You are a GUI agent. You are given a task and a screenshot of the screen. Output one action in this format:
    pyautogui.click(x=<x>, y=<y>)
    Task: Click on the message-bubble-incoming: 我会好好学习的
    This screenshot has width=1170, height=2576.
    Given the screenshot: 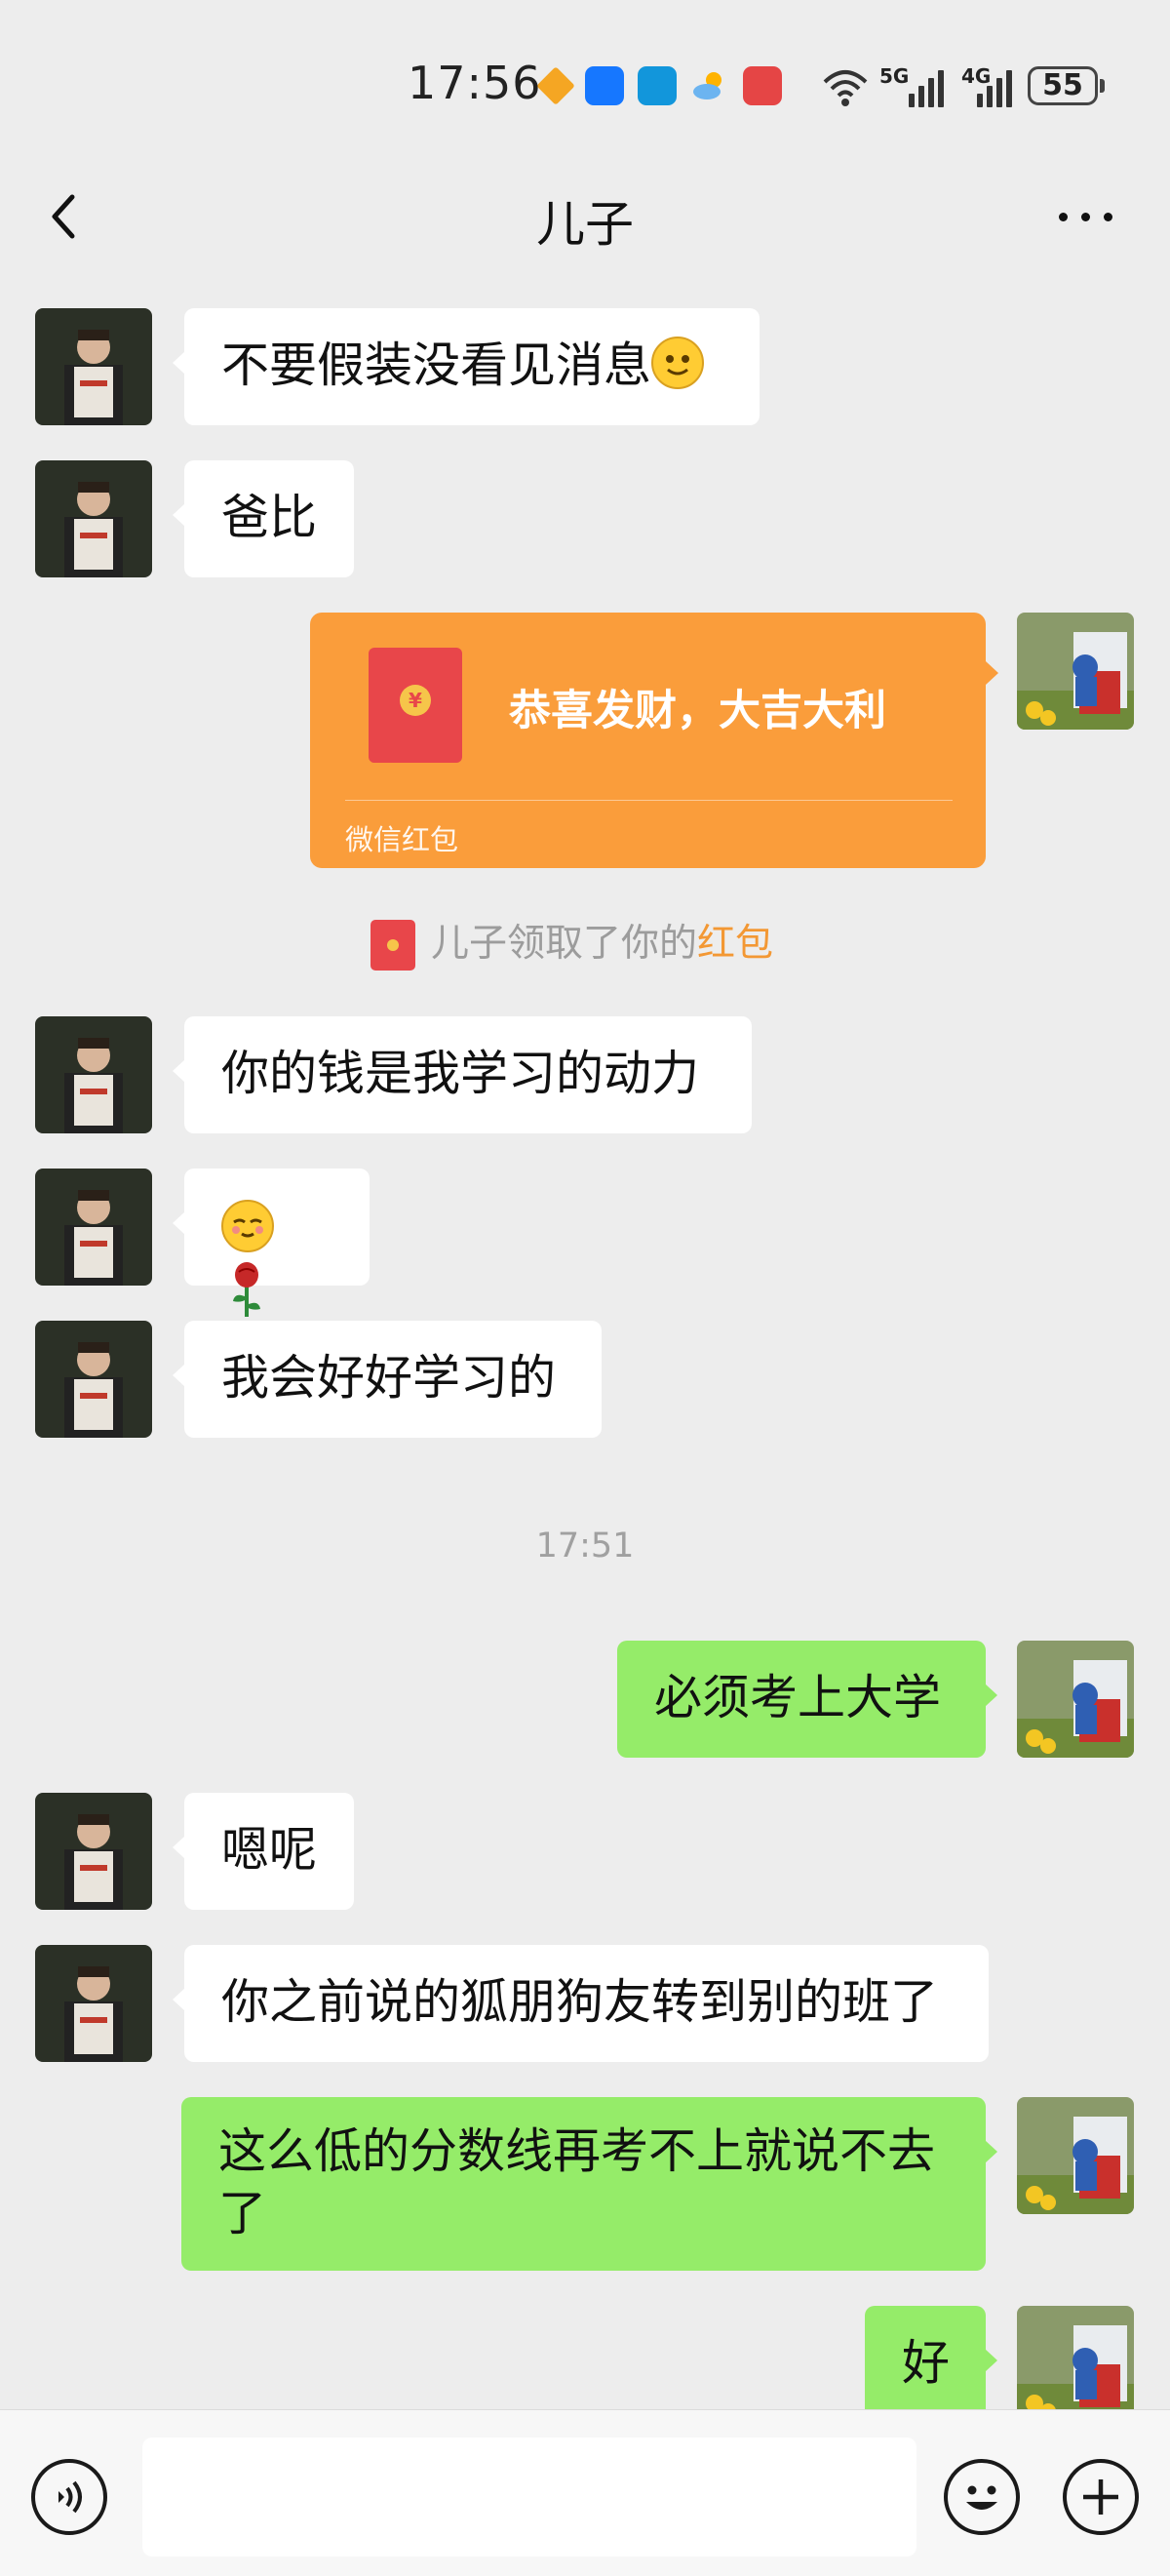 What is the action you would take?
    pyautogui.click(x=387, y=1379)
    